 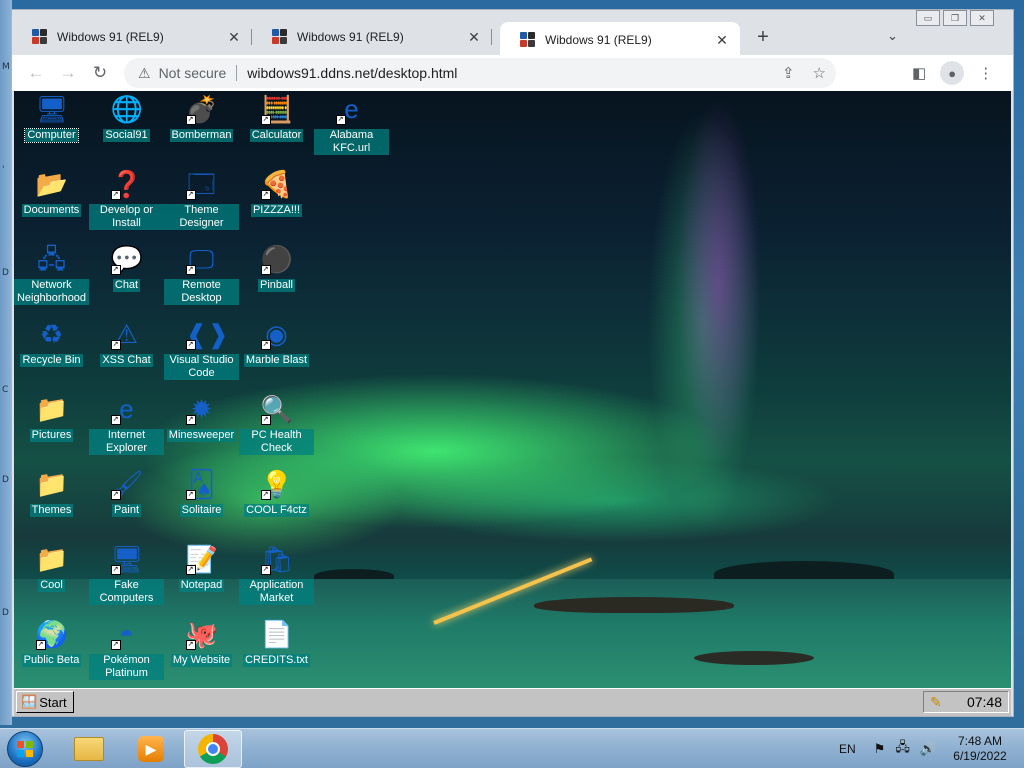 I want to click on desktop-icon-label: Cool, so click(x=51, y=585).